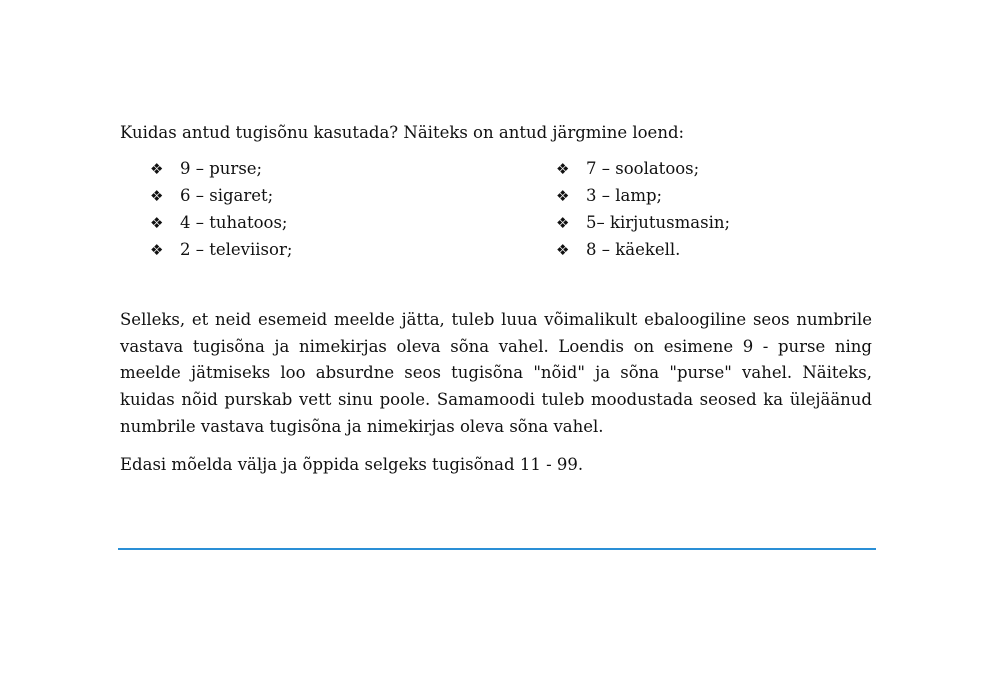 This screenshot has height=700, width=993. Describe the element at coordinates (234, 222) in the screenshot. I see `list-item-text: 4 – tuhatoos;` at that location.